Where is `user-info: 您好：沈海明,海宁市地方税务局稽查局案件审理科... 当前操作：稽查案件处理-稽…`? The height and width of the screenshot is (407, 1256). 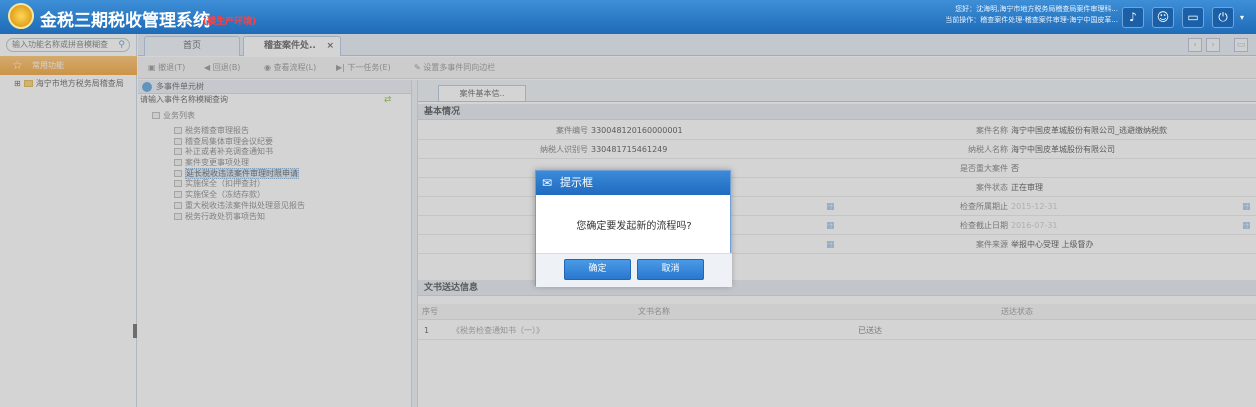 user-info: 您好：沈海明,海宁市地方税务局稽查局案件审理科... 当前操作：稽查案件处理-稽… is located at coordinates (1031, 15).